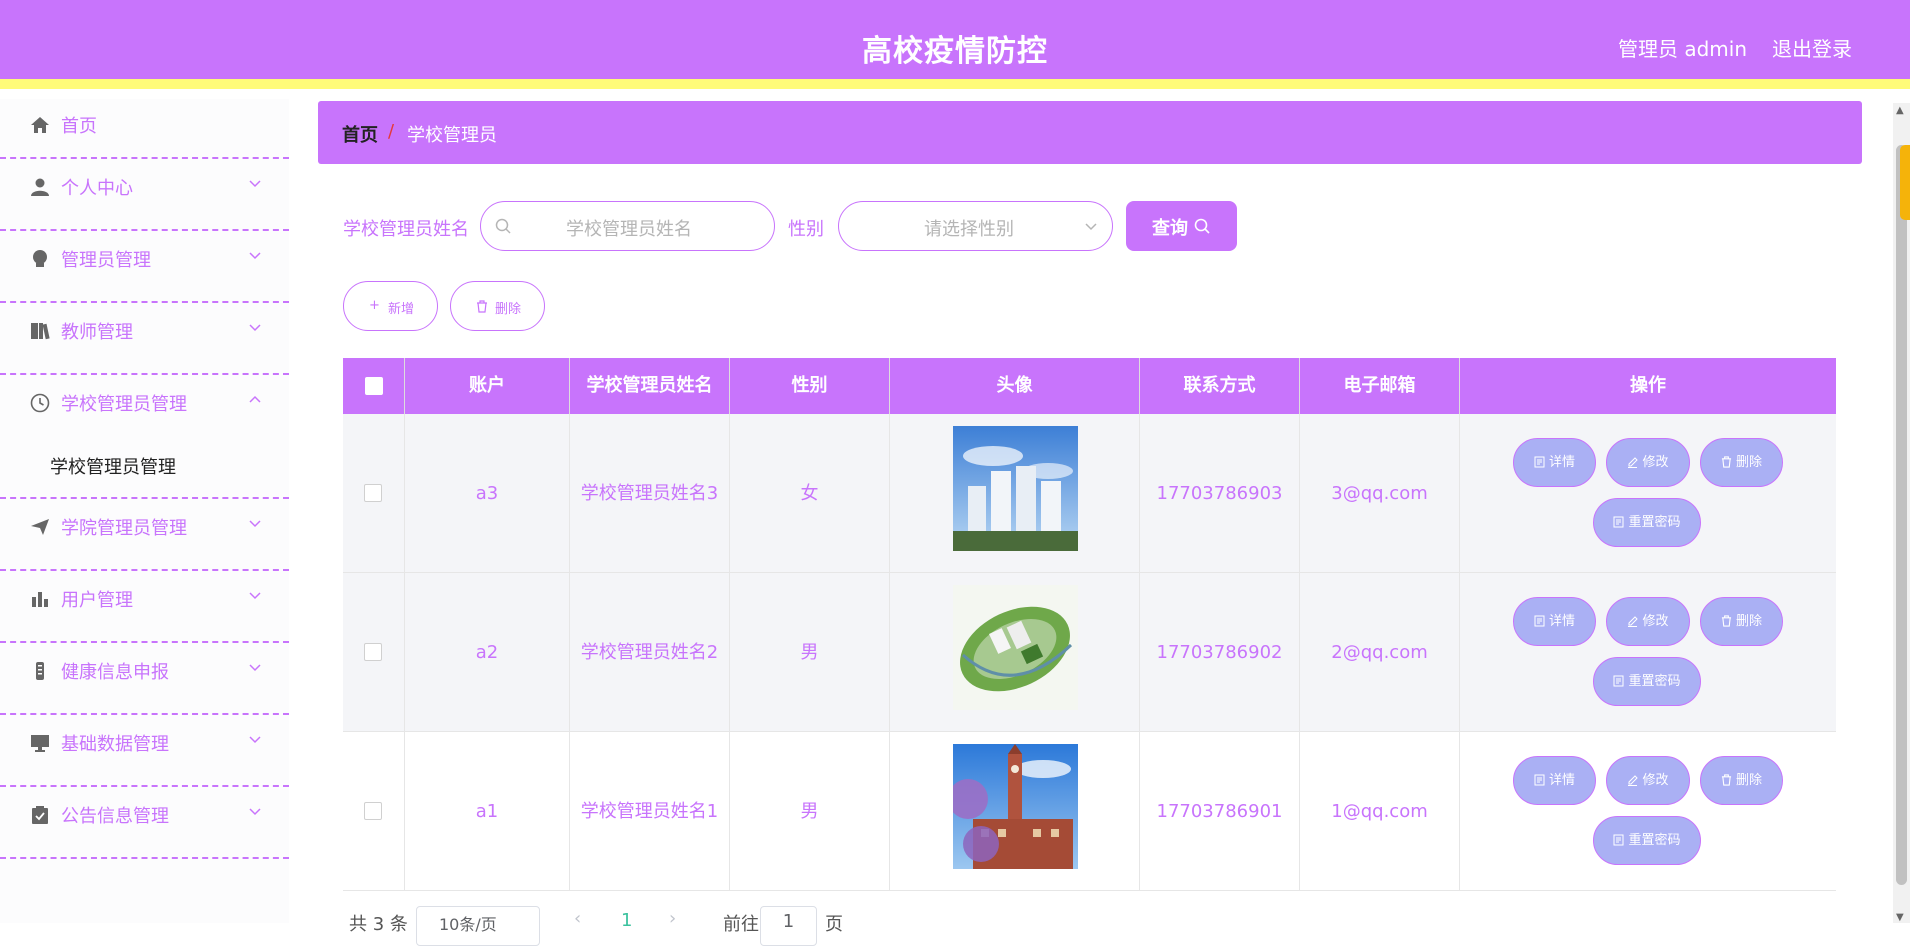 The height and width of the screenshot is (946, 1910). What do you see at coordinates (741, 924) in the screenshot?
I see `goto-label: 前往` at bounding box center [741, 924].